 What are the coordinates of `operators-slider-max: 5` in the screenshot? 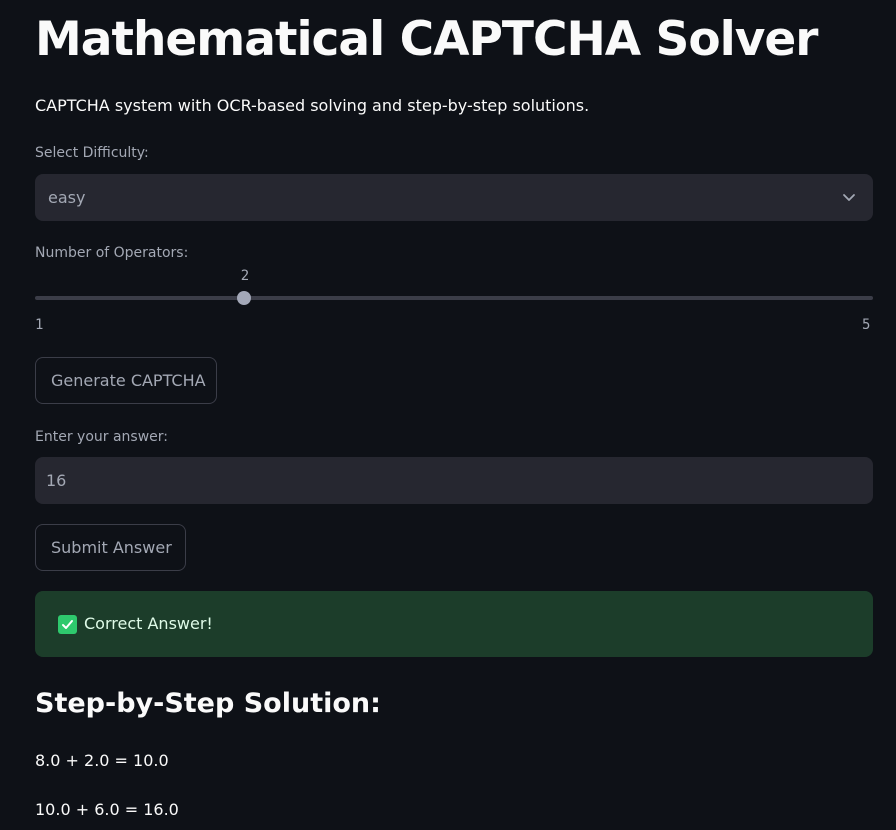 It's located at (866, 325).